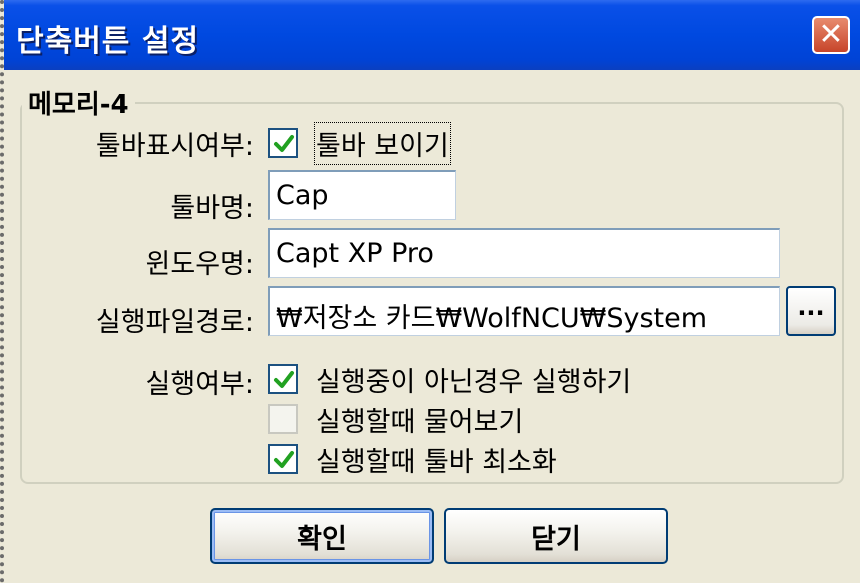 The height and width of the screenshot is (583, 860). I want to click on minimize-toolbar-checkbox, so click(283, 459).